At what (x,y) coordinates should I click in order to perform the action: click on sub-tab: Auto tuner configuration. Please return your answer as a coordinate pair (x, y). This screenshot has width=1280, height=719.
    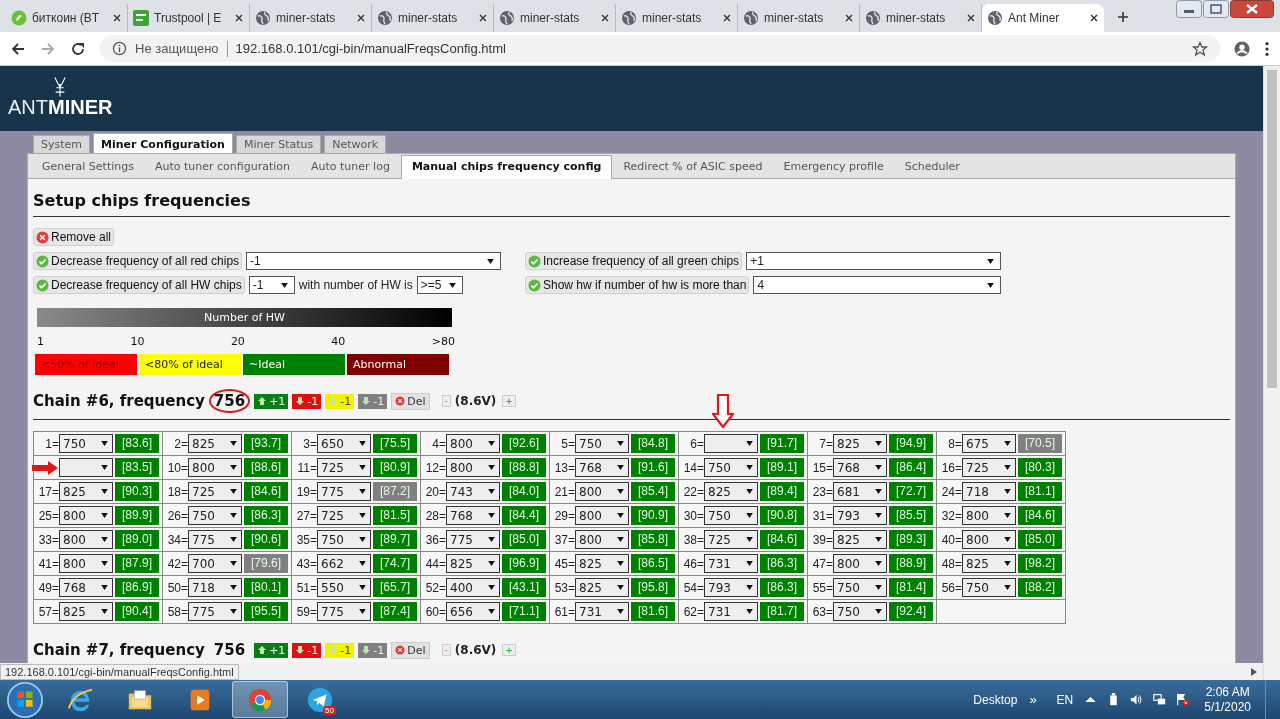
    Looking at the image, I should click on (222, 167).